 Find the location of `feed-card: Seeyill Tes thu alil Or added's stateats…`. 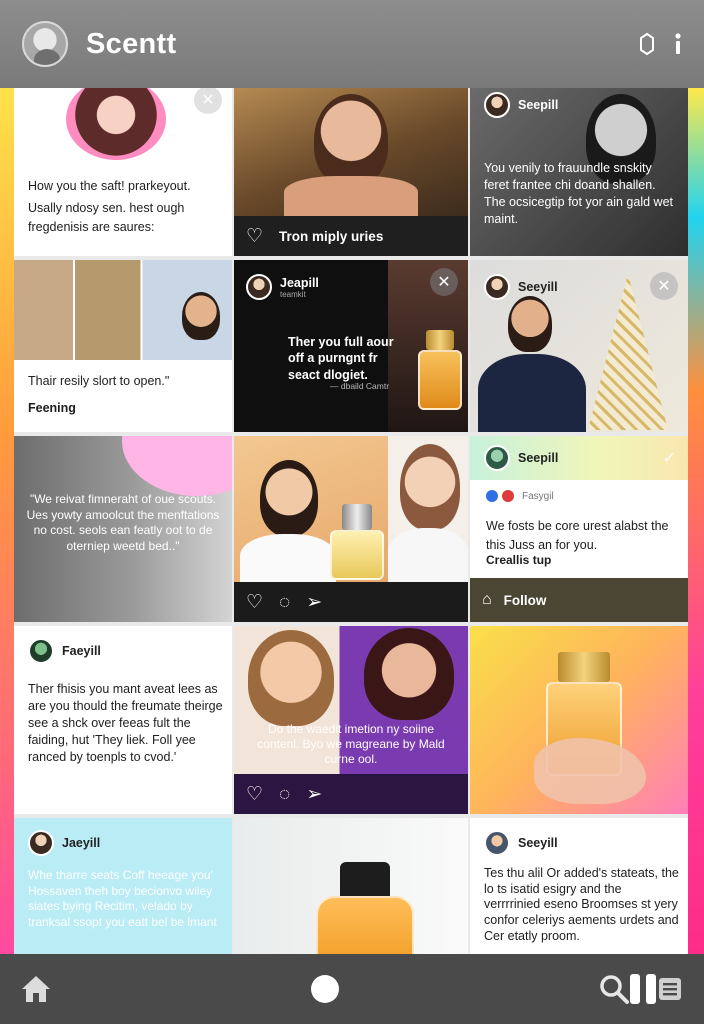

feed-card: Seeyill Tes thu alil Or added's stateats… is located at coordinates (579, 891).